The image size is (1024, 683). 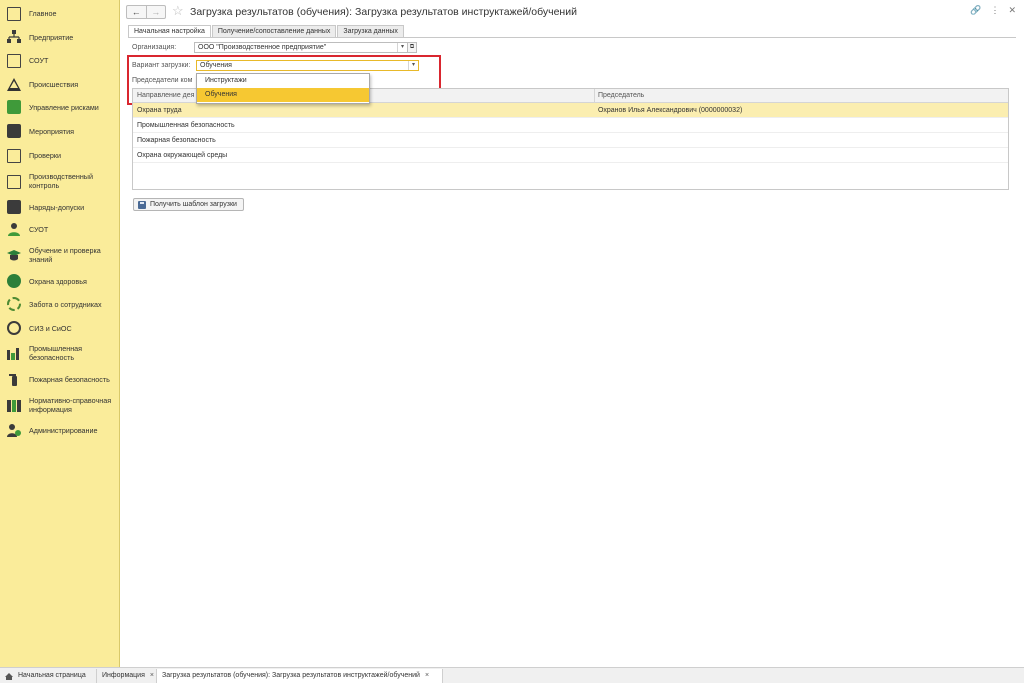 I want to click on sidebar-item-fire-safety: Пожарная безопасность, so click(x=60, y=379).